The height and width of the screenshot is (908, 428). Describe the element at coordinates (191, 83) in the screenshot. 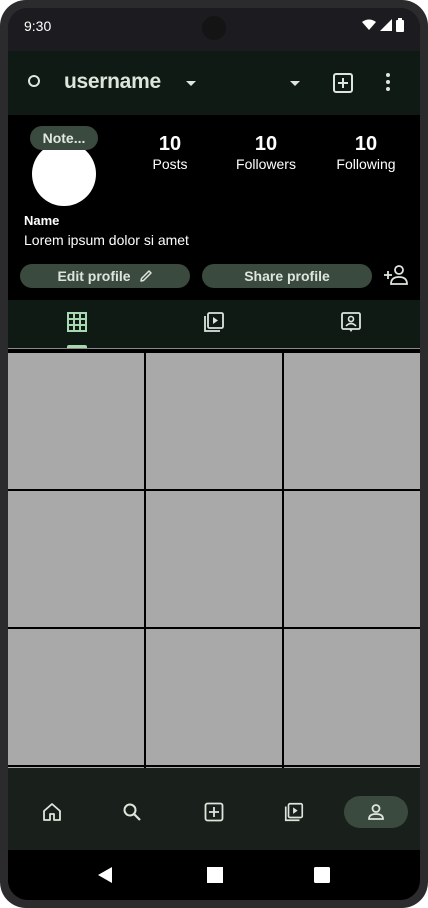

I see `username-dropdown-icon` at that location.